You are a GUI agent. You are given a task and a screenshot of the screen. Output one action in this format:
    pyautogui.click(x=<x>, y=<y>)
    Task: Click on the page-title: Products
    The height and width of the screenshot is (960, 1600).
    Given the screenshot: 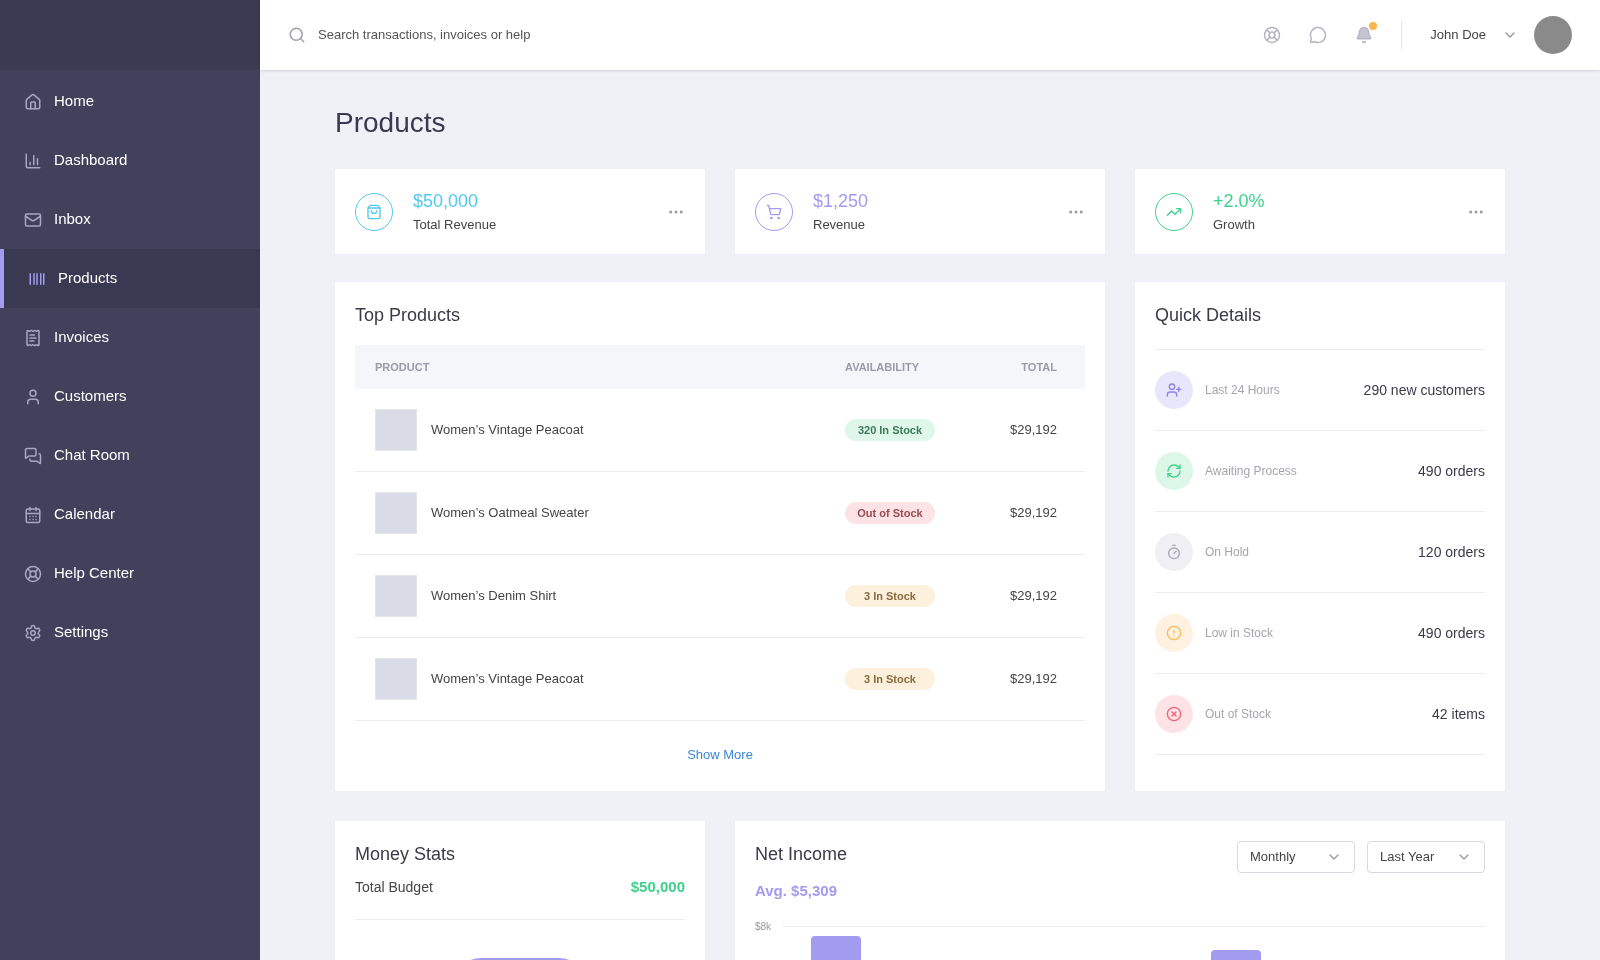 What is the action you would take?
    pyautogui.click(x=391, y=123)
    